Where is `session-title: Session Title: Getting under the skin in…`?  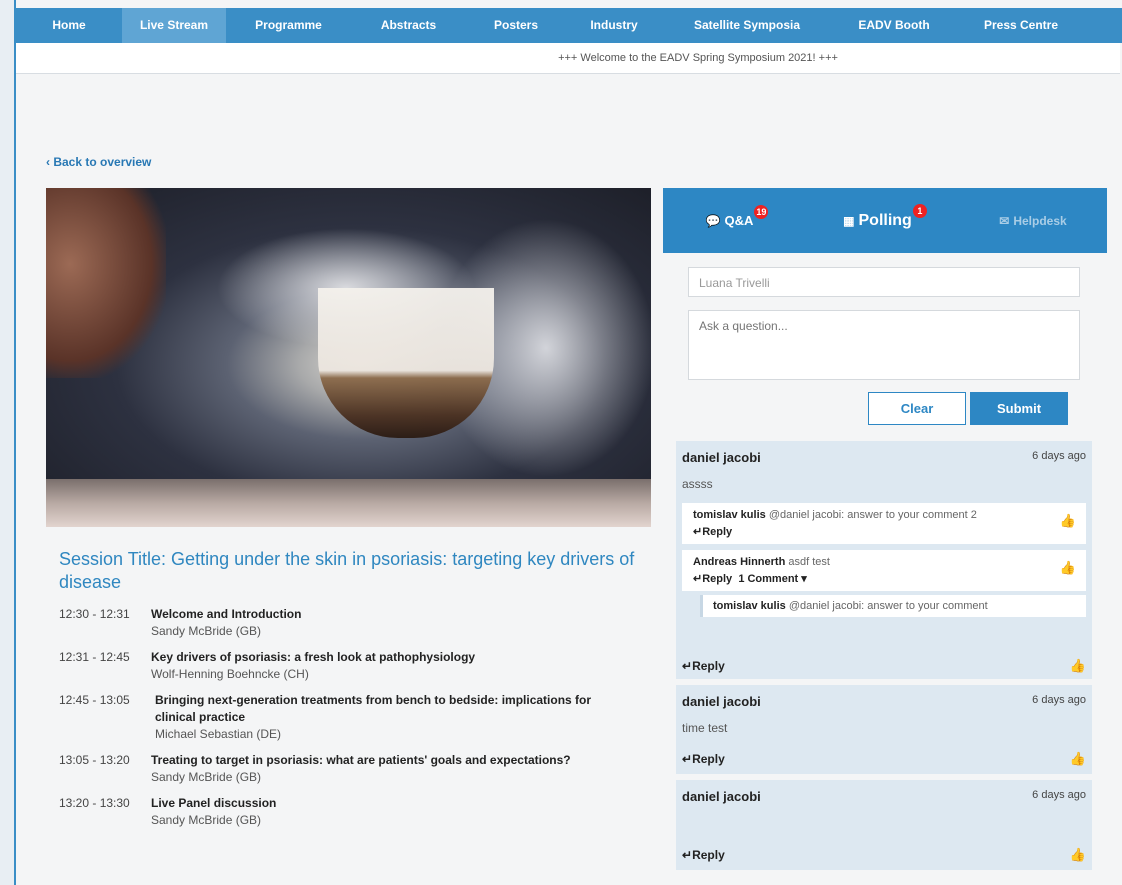 session-title: Session Title: Getting under the skin in… is located at coordinates (347, 570).